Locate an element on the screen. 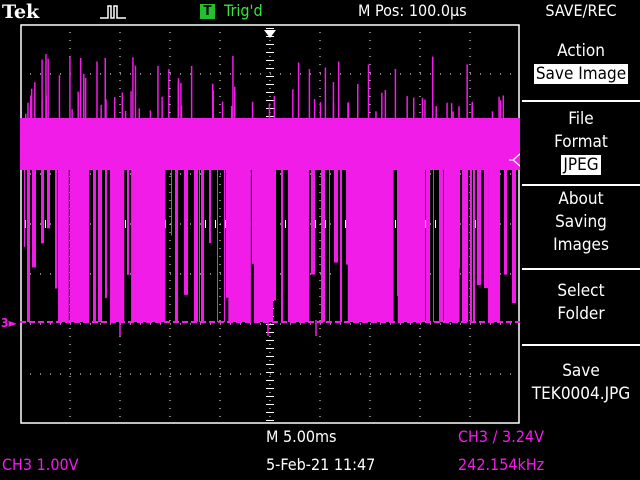  menu-action-button: Action Save Image is located at coordinates (581, 63).